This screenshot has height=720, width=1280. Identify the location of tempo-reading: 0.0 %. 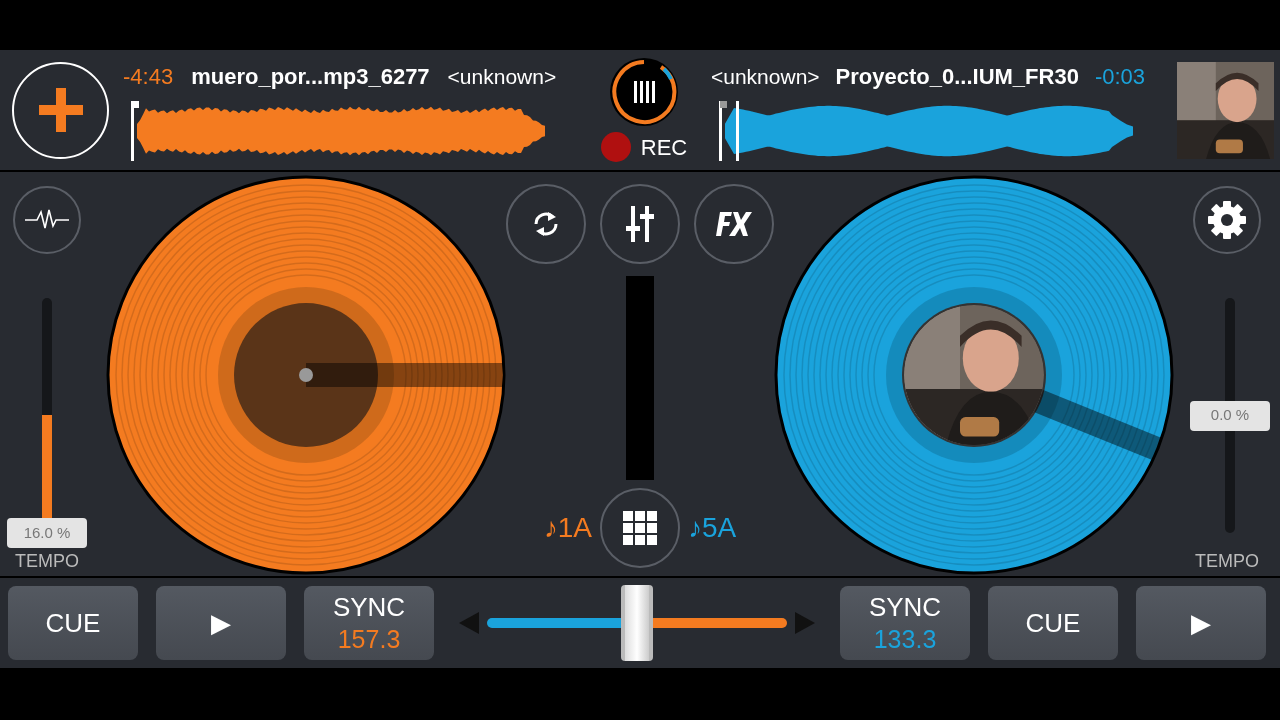
(1230, 415).